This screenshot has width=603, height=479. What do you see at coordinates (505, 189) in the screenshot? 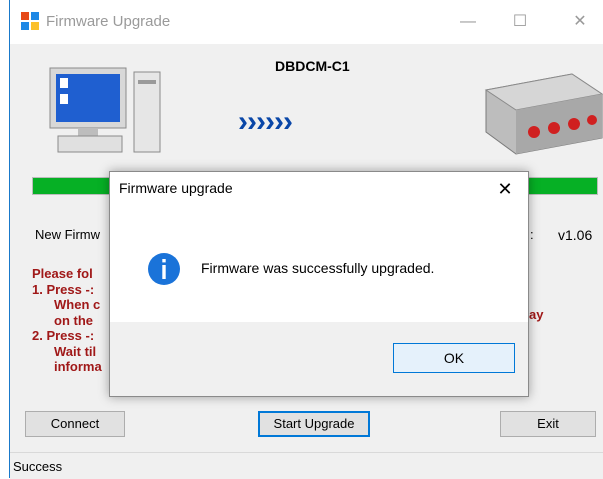
I see `dialog-close-button: ✕` at bounding box center [505, 189].